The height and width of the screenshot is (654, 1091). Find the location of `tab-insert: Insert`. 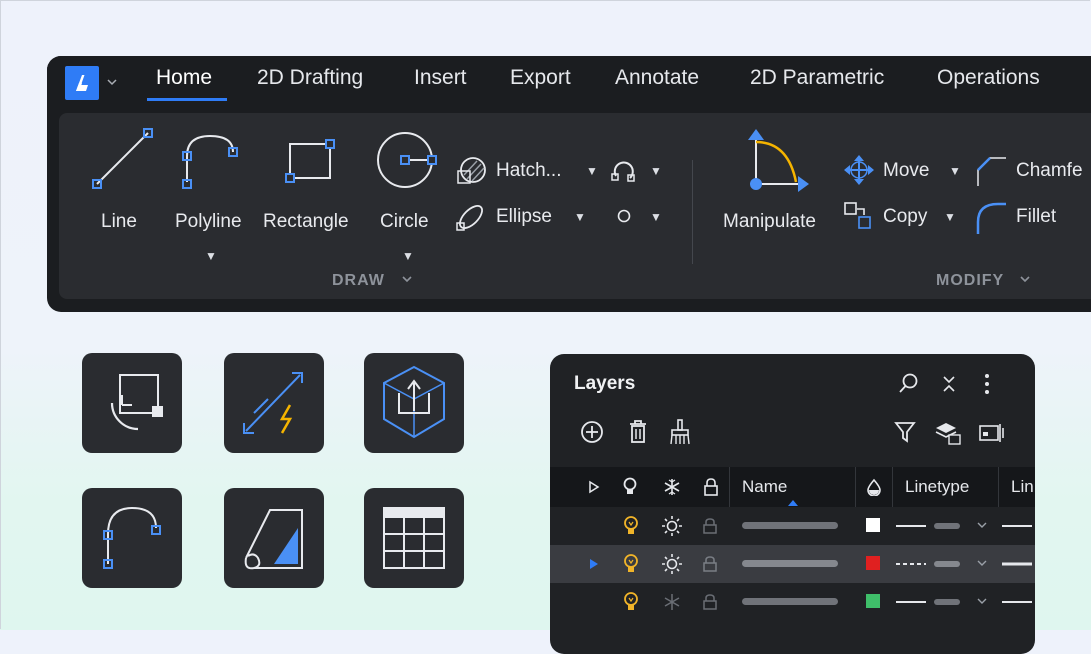

tab-insert: Insert is located at coordinates (440, 78).